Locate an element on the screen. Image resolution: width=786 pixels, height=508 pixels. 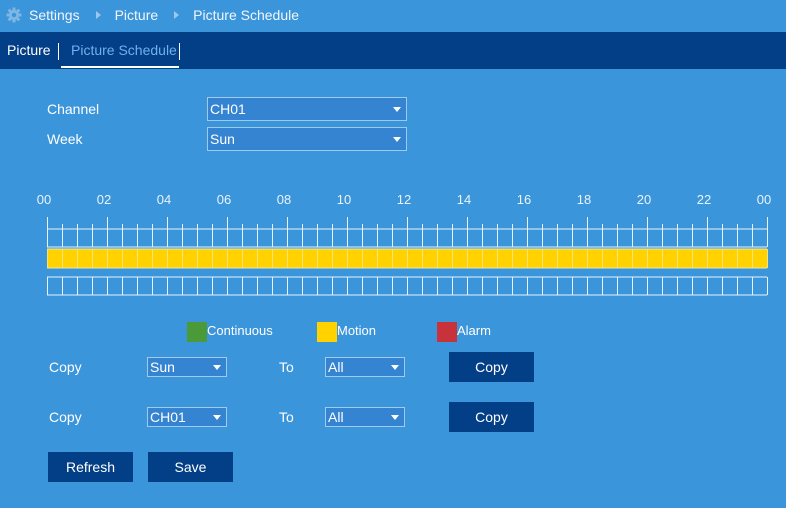
copy-channel-label: Copy is located at coordinates (65, 417).